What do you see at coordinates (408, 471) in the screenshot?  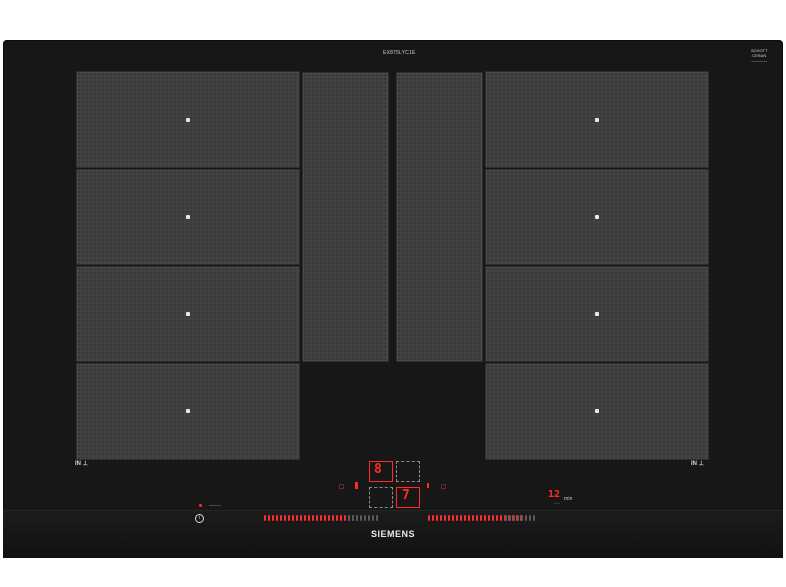 I see `right-digit-frame-empty` at bounding box center [408, 471].